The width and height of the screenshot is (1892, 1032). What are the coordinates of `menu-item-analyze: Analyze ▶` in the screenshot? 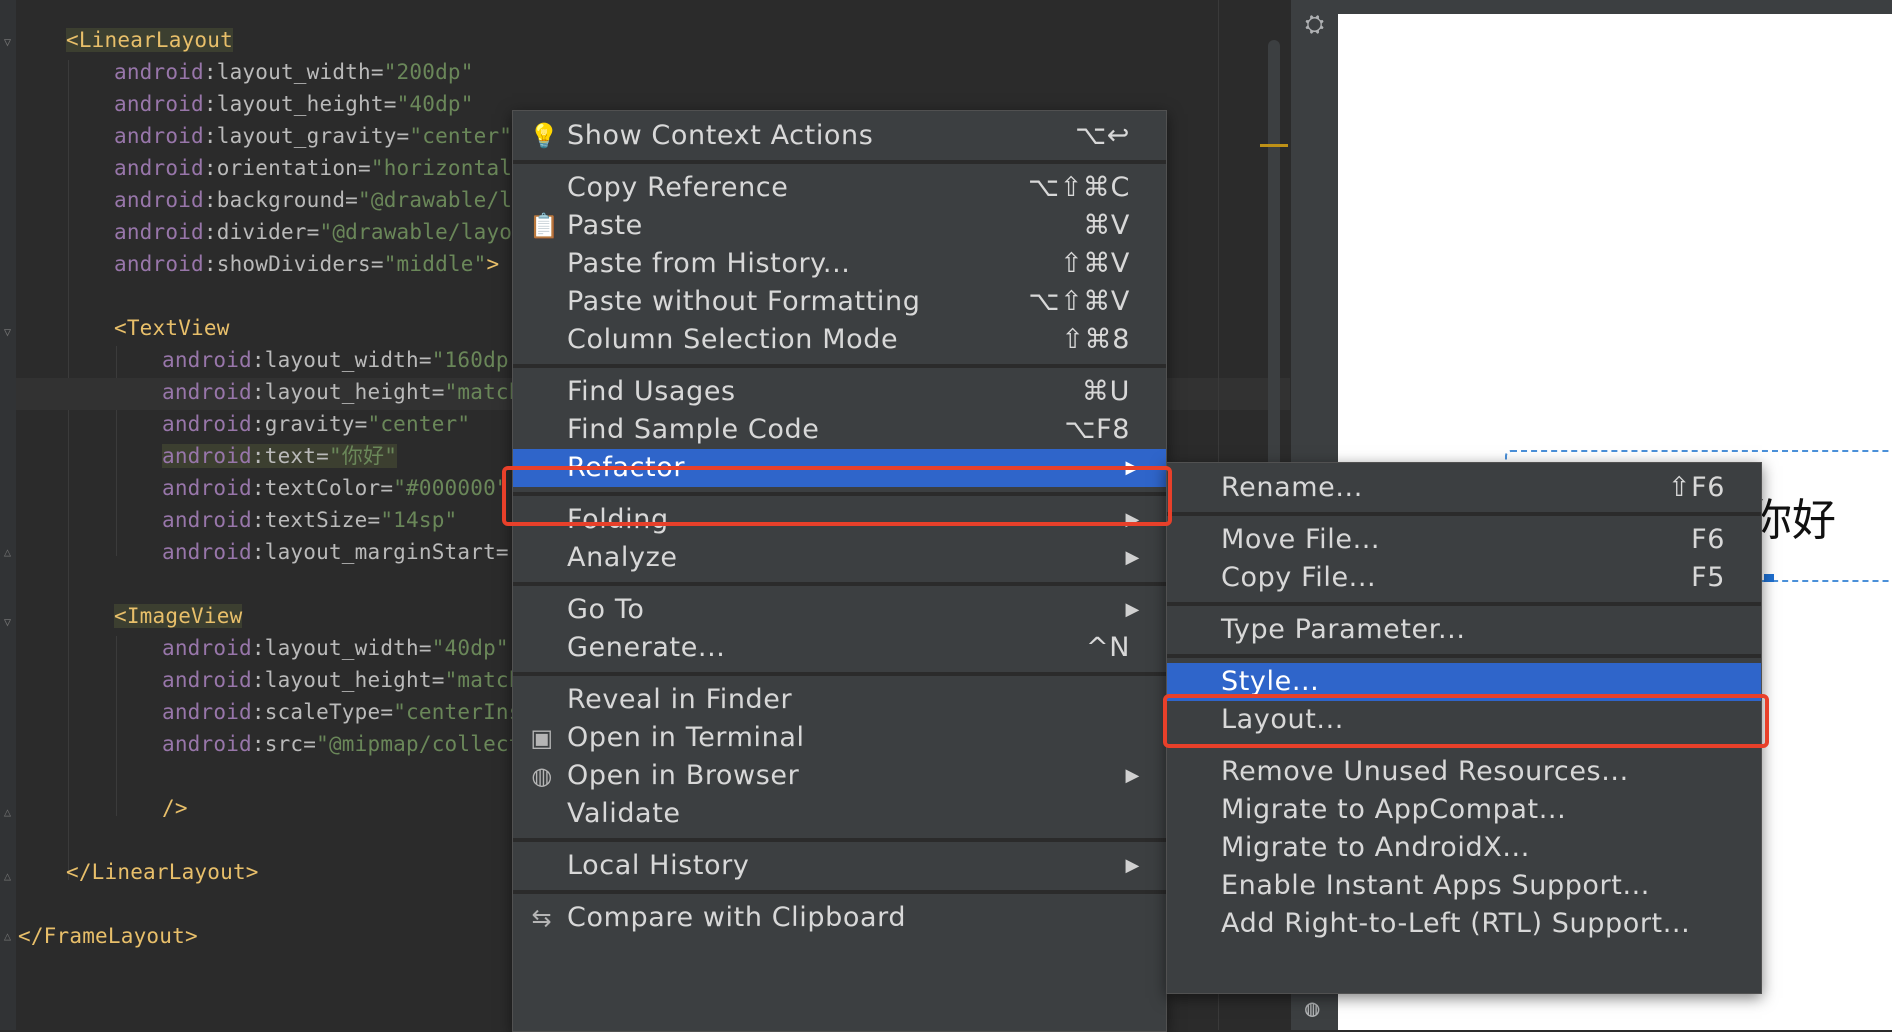 It's located at (839, 558).